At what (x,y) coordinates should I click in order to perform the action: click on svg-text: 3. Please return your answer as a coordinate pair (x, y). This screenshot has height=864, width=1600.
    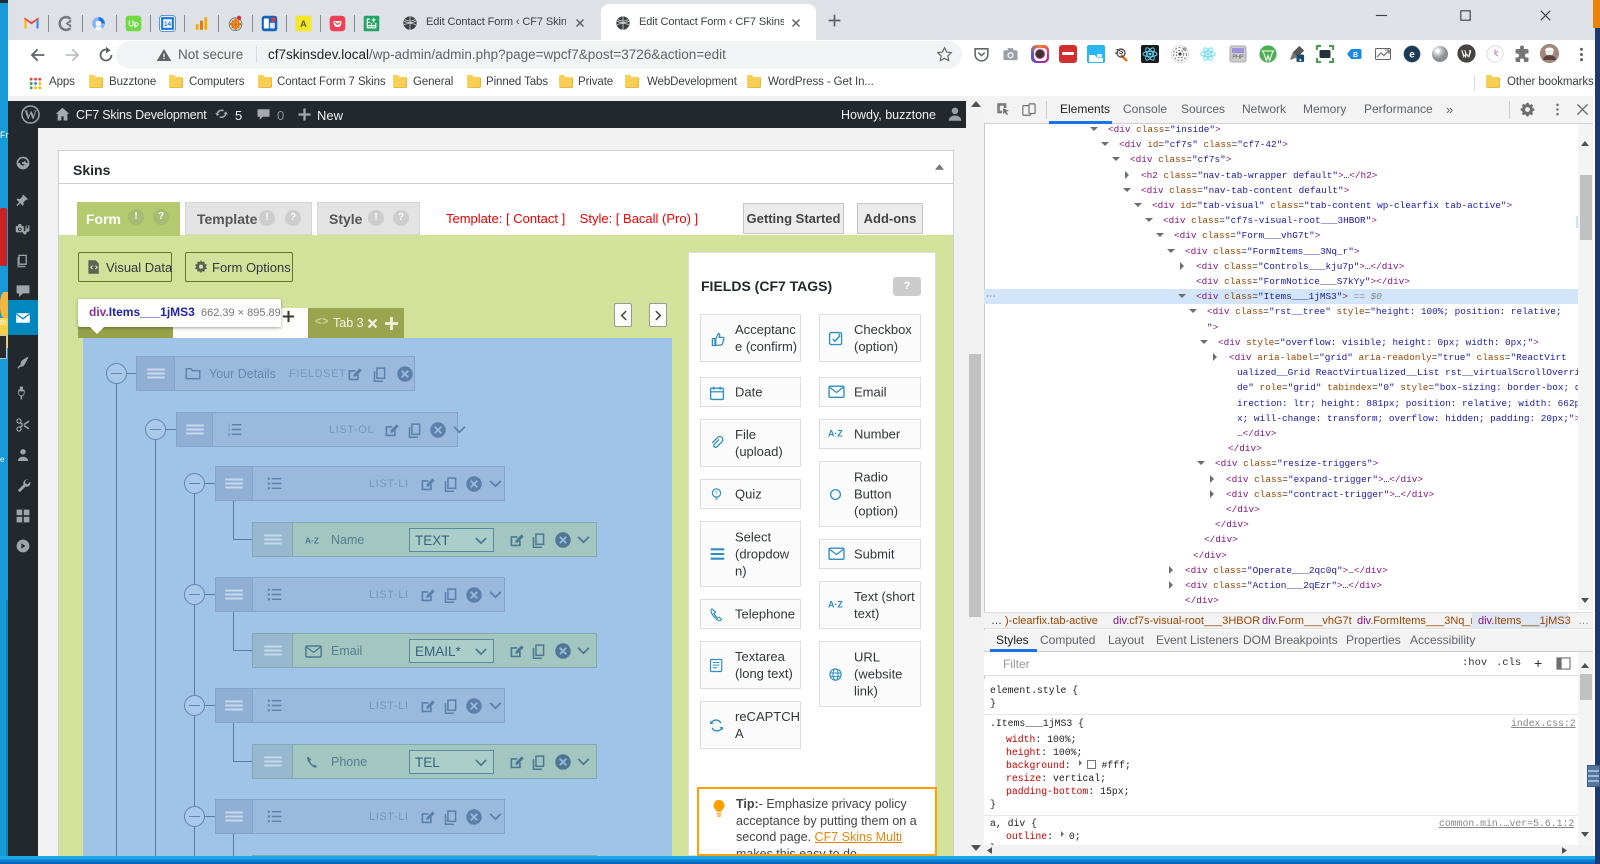
    Looking at the image, I should click on (229, 434).